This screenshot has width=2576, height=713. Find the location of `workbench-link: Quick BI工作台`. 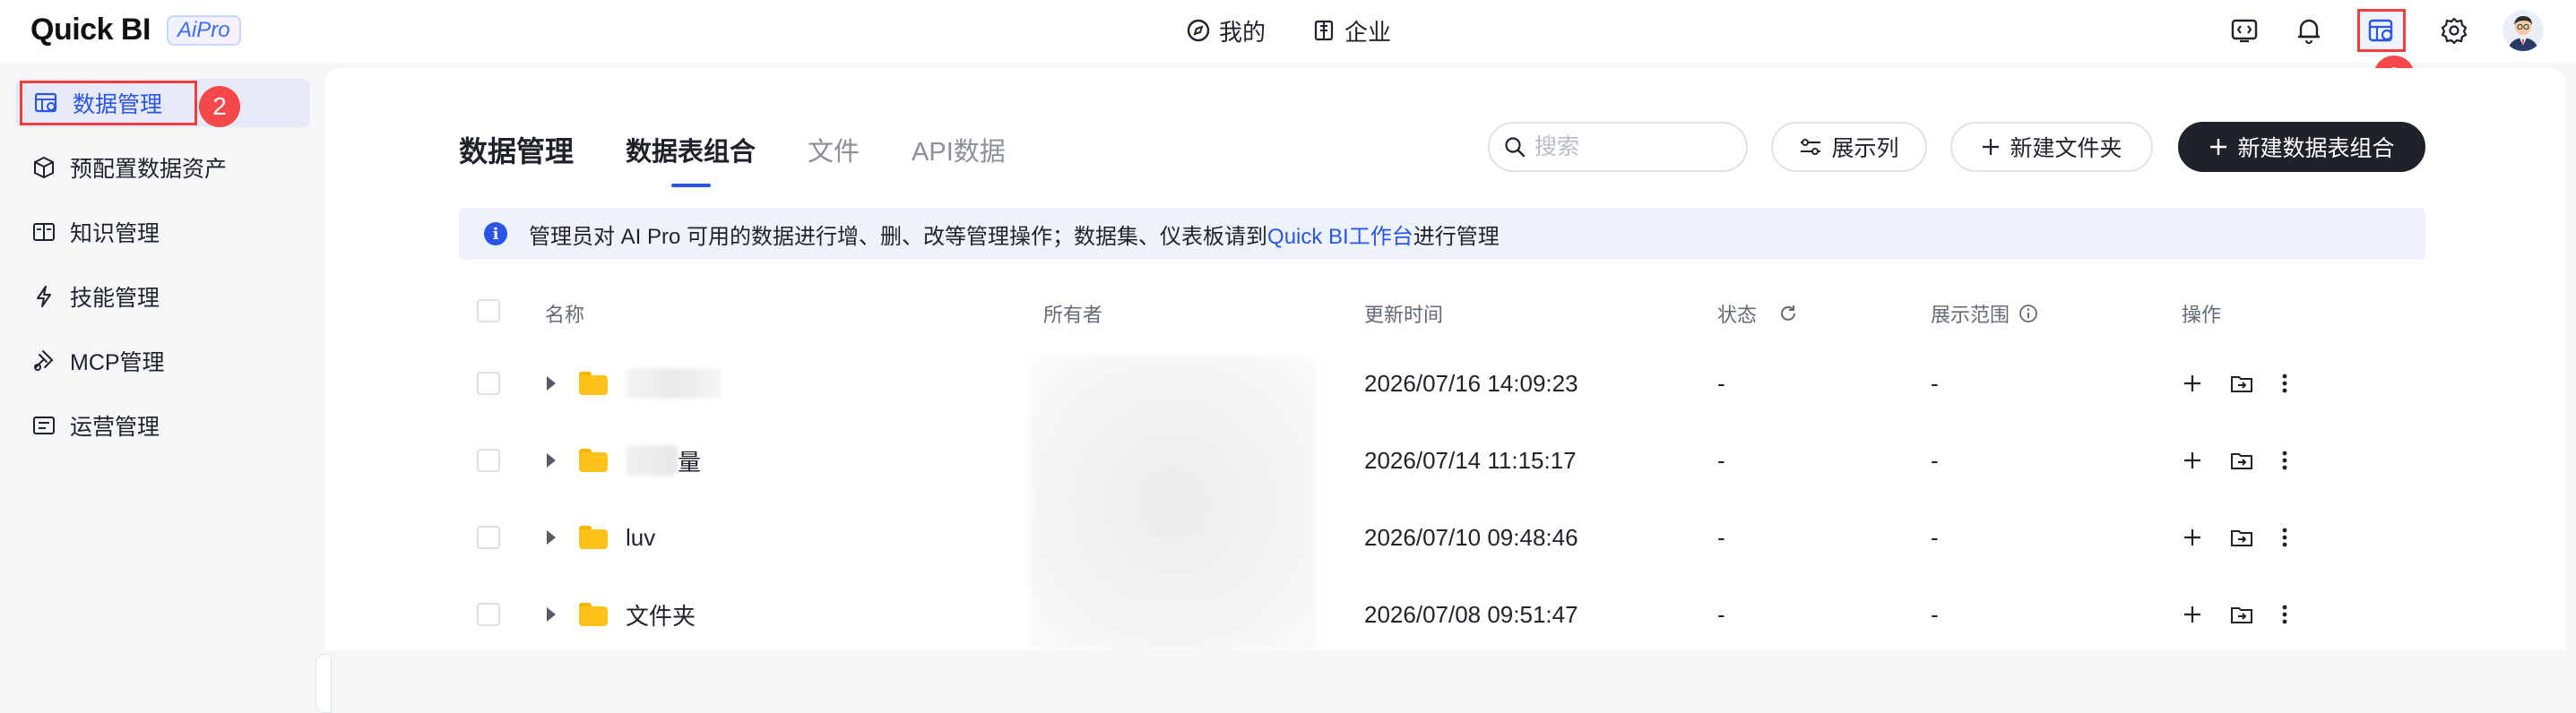

workbench-link: Quick BI工作台 is located at coordinates (1340, 237).